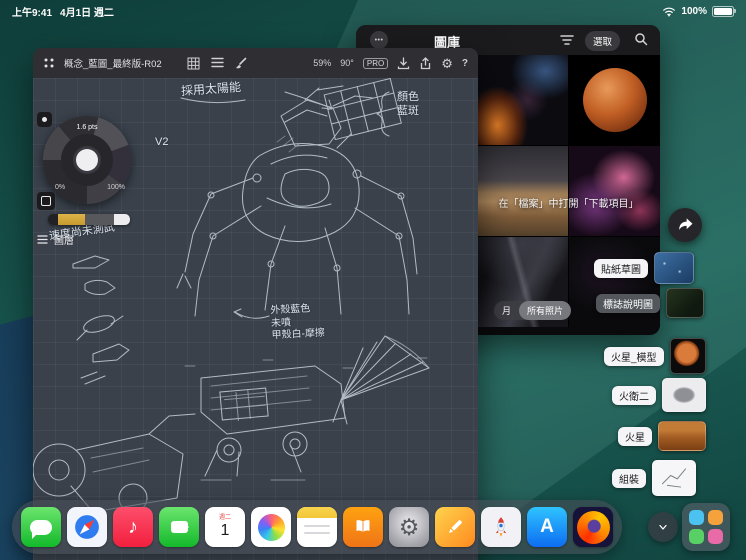  Describe the element at coordinates (465, 63) in the screenshot. I see `help-icon: ?` at that location.